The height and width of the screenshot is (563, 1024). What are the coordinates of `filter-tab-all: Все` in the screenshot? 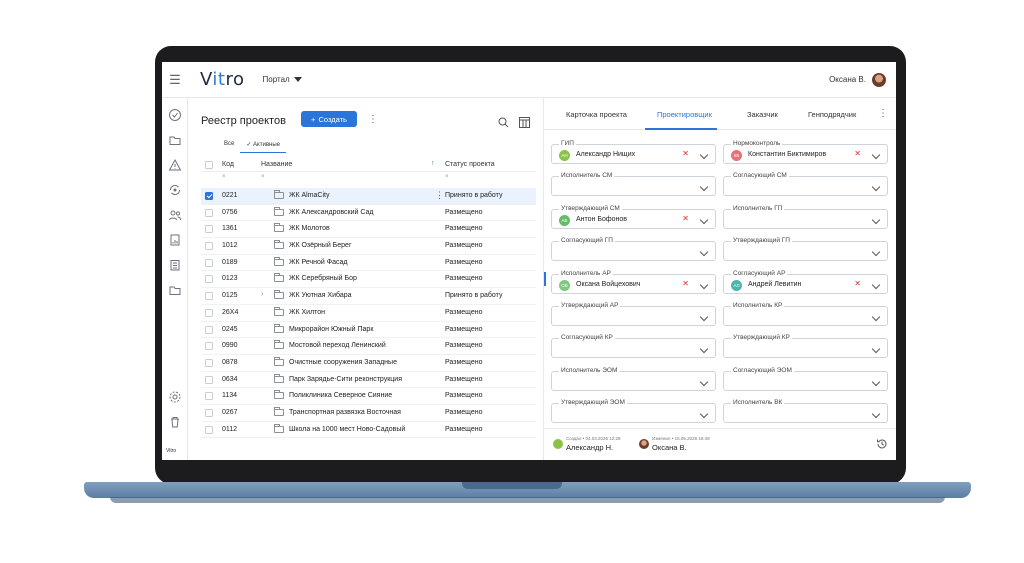 It's located at (229, 146).